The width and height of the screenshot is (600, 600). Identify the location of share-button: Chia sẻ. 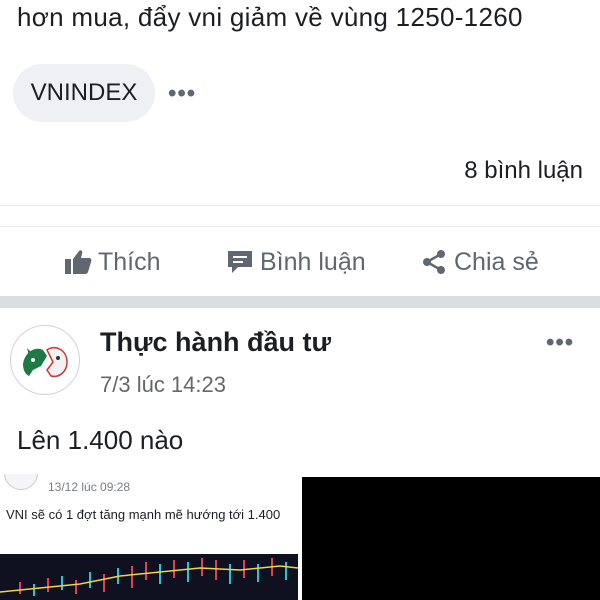
(479, 262).